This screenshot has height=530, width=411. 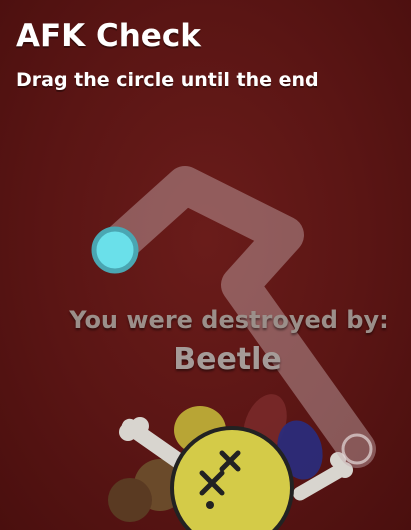 I want to click on afk-check-title: AFK Check, so click(x=108, y=36).